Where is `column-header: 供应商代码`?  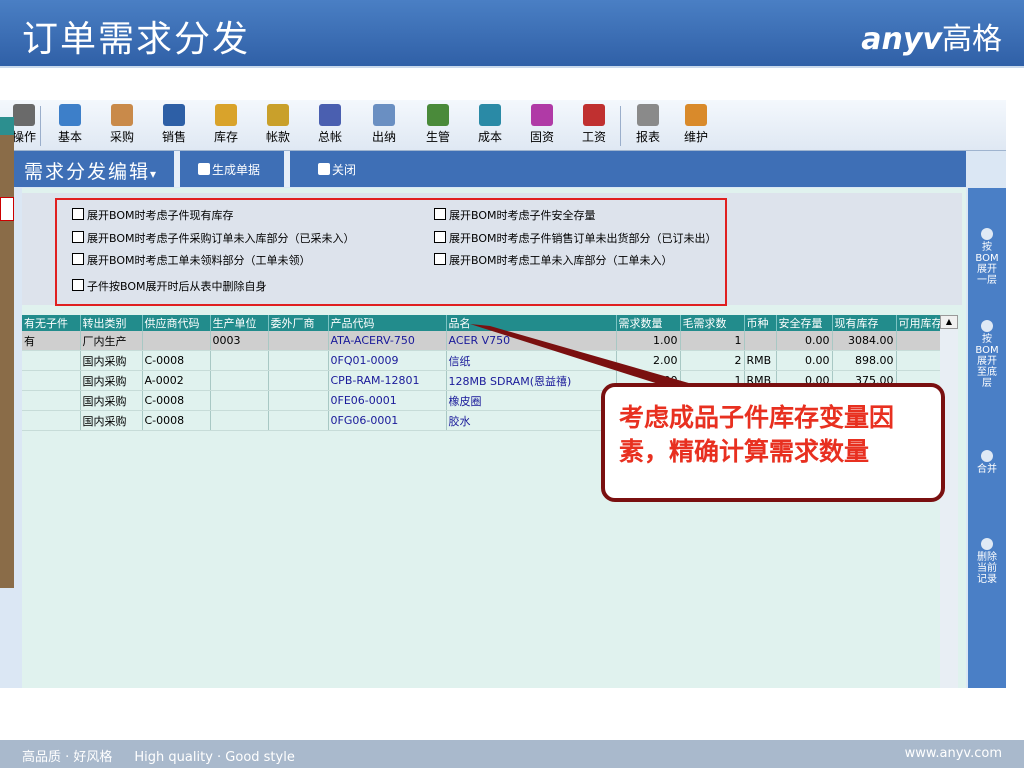 column-header: 供应商代码 is located at coordinates (176, 323).